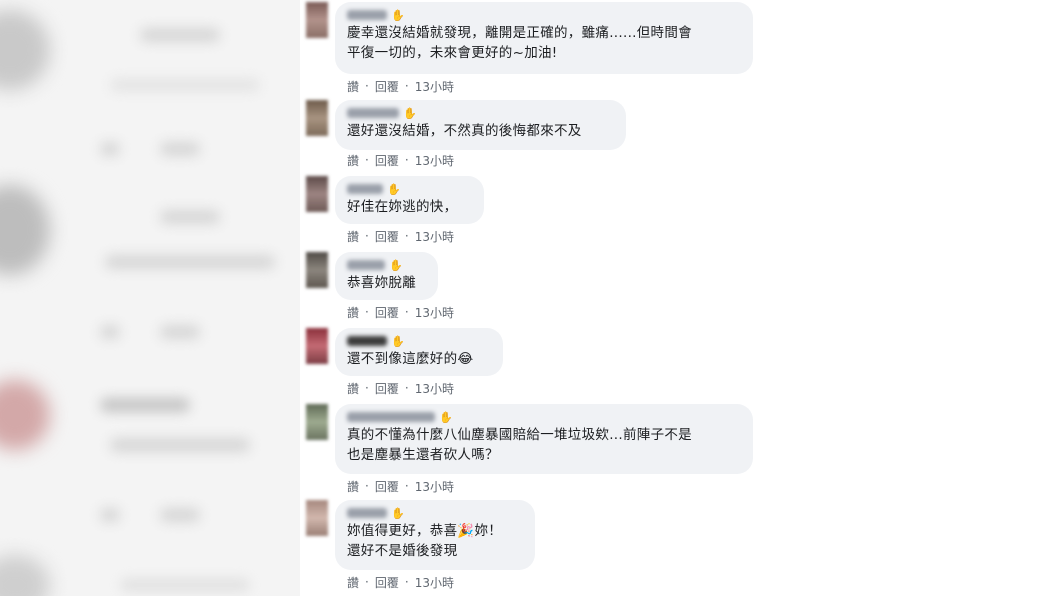 The width and height of the screenshot is (1060, 596). Describe the element at coordinates (402, 207) in the screenshot. I see `comment-text: 好佳在妳逃的快，` at that location.